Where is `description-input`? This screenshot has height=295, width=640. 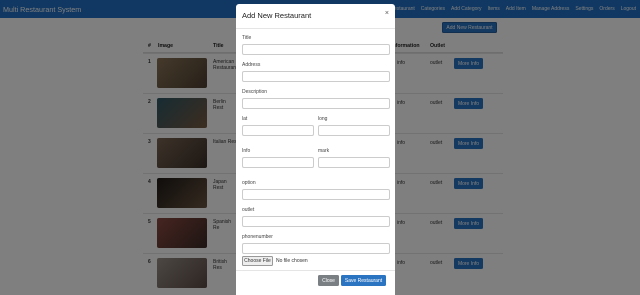
description-input is located at coordinates (316, 103).